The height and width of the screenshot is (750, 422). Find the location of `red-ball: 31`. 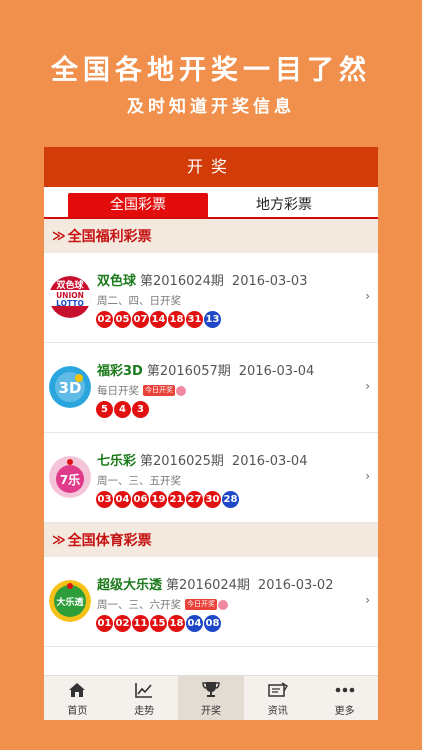

red-ball: 31 is located at coordinates (194, 319).